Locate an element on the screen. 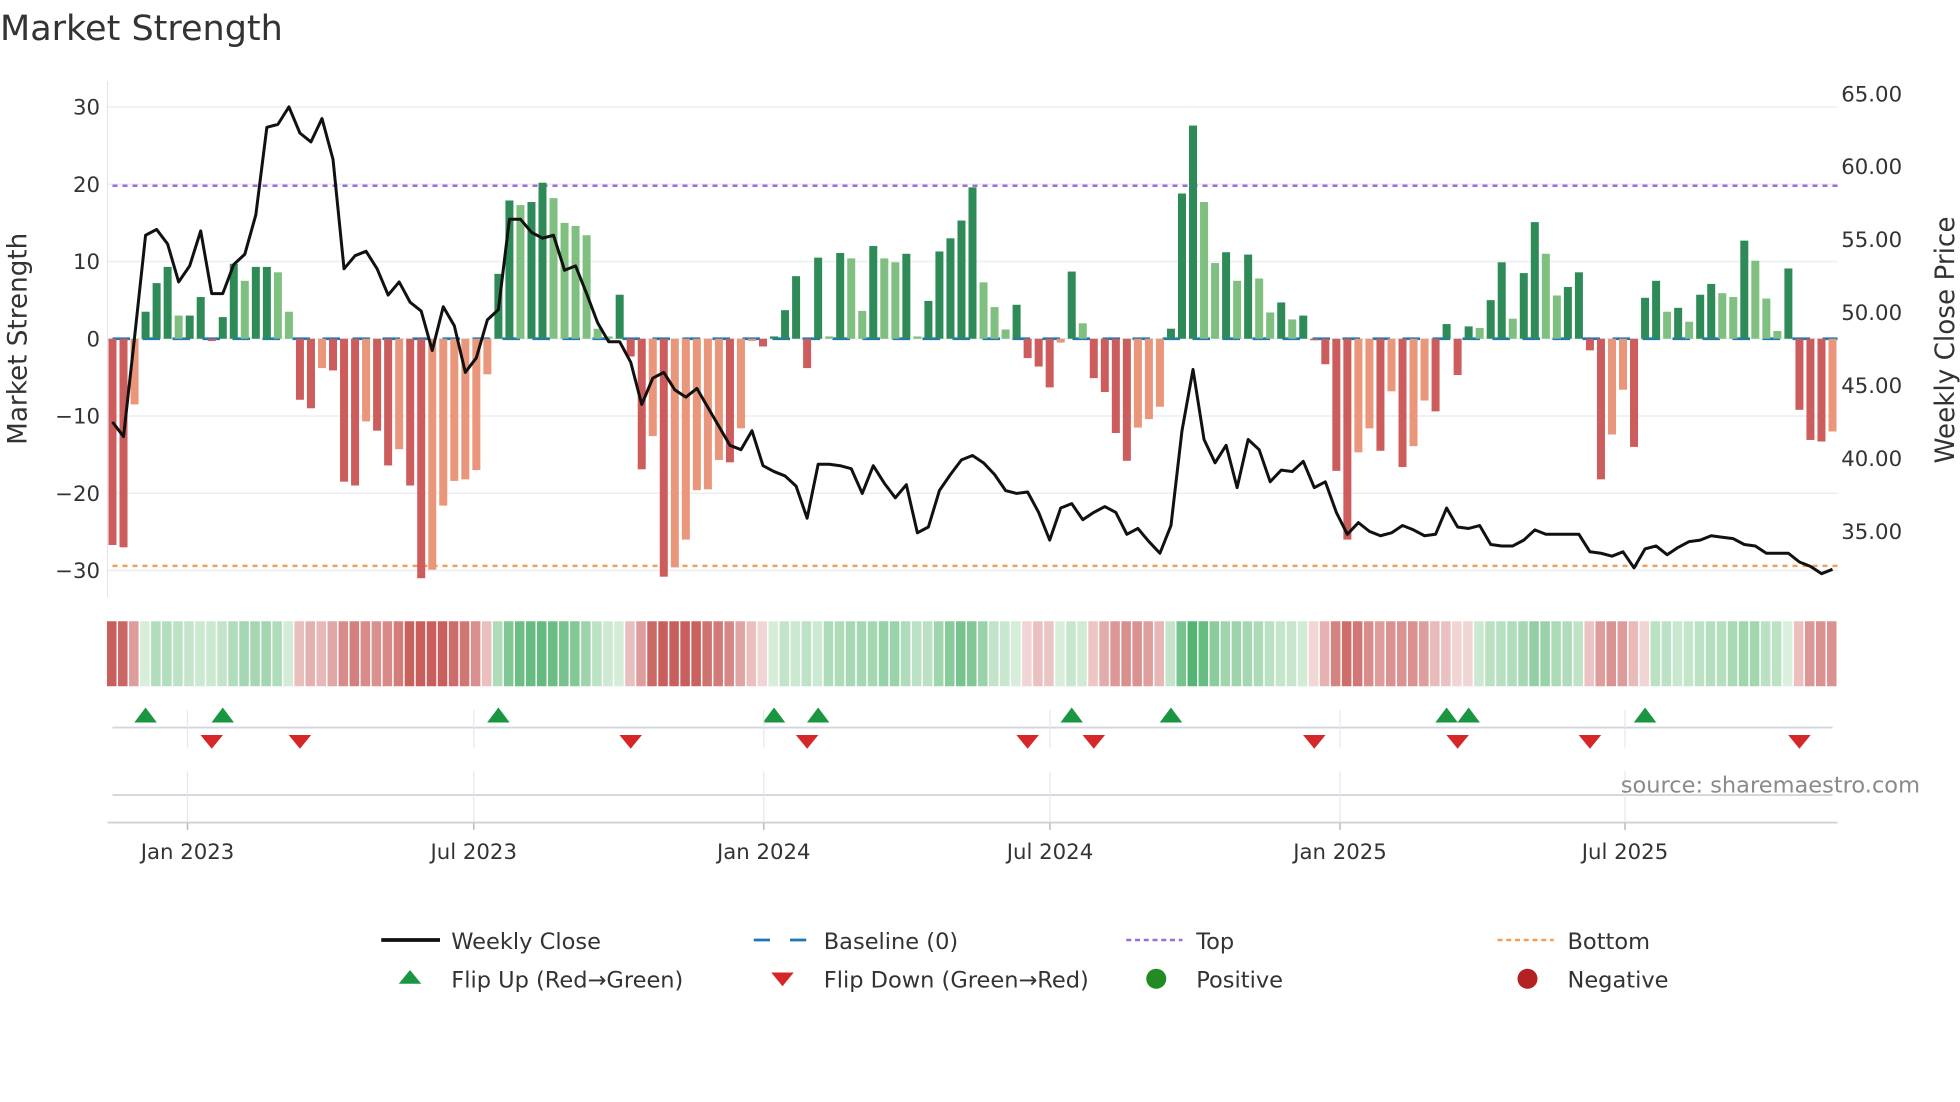 The width and height of the screenshot is (1960, 1102). legend-item: Positive is located at coordinates (1214, 981).